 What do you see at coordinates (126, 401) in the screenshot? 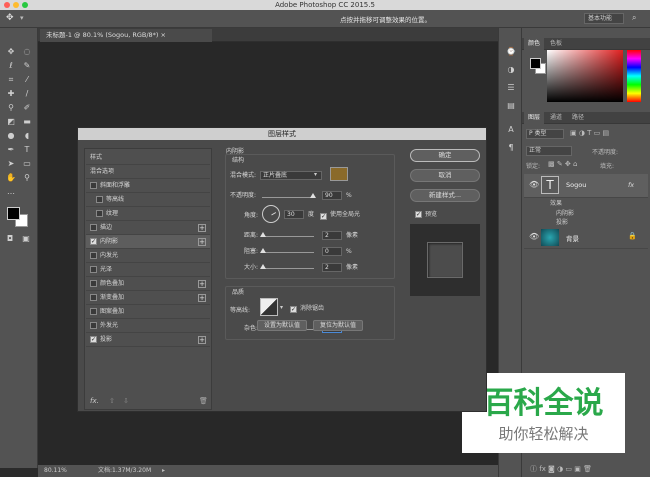
I see `move-down-icon: ⇩` at bounding box center [126, 401].